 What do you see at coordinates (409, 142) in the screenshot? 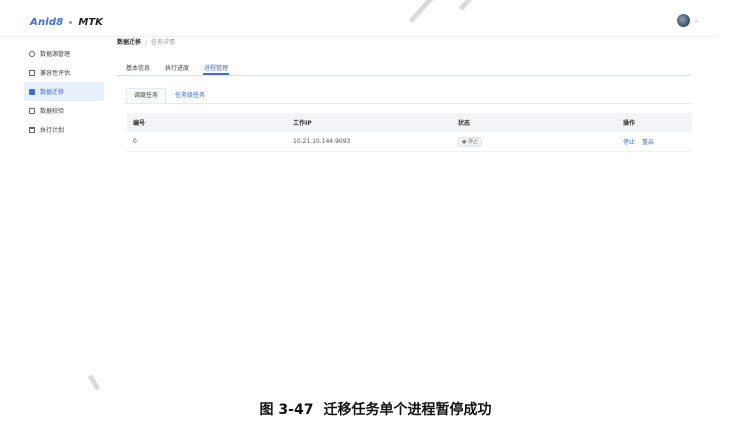
I see `table-row: 0 10.21.10.144:9093 ● 停止 停止 重启` at bounding box center [409, 142].